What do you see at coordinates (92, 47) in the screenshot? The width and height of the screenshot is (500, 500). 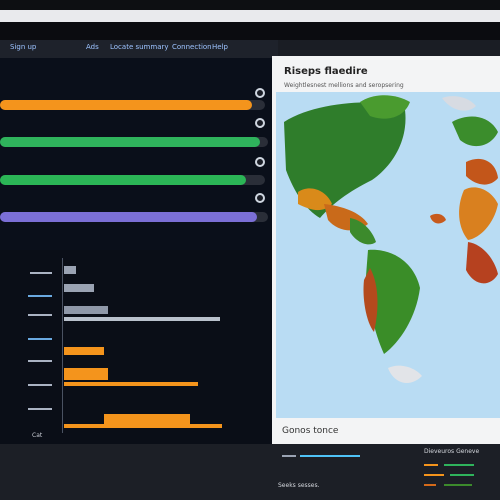 I see `menu-item-ads: Ads` at bounding box center [92, 47].